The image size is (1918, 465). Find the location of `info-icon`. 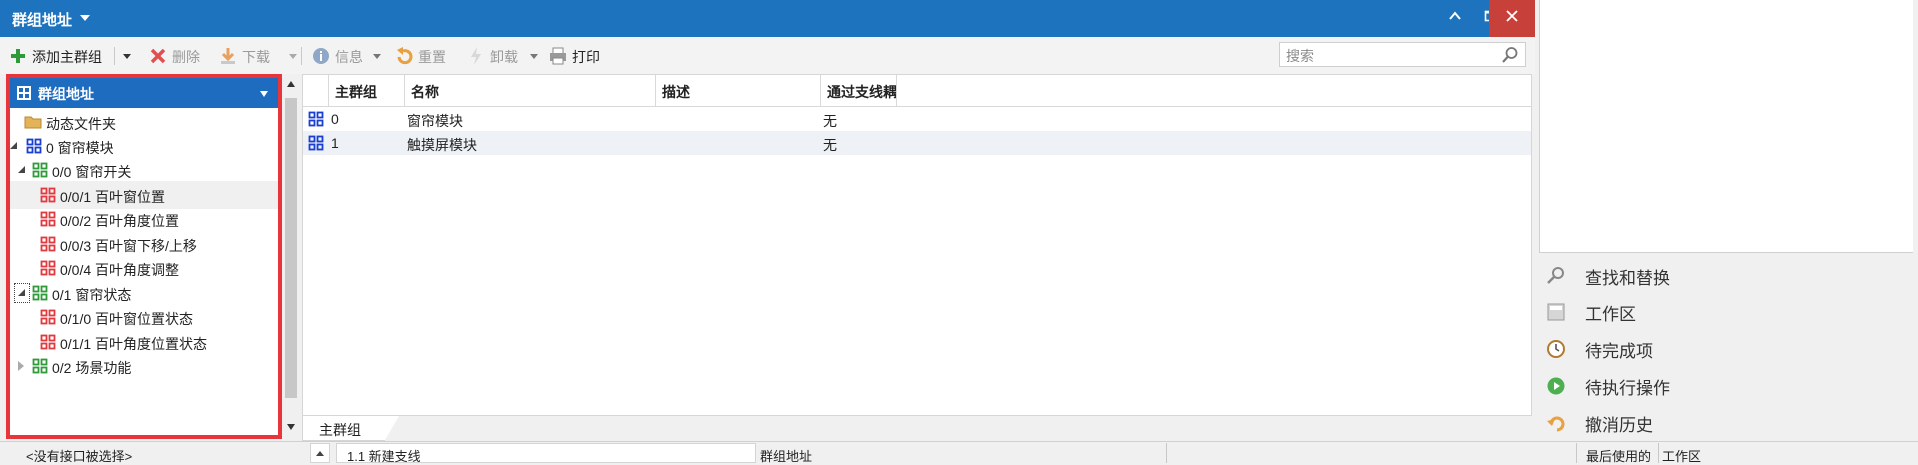

info-icon is located at coordinates (321, 56).